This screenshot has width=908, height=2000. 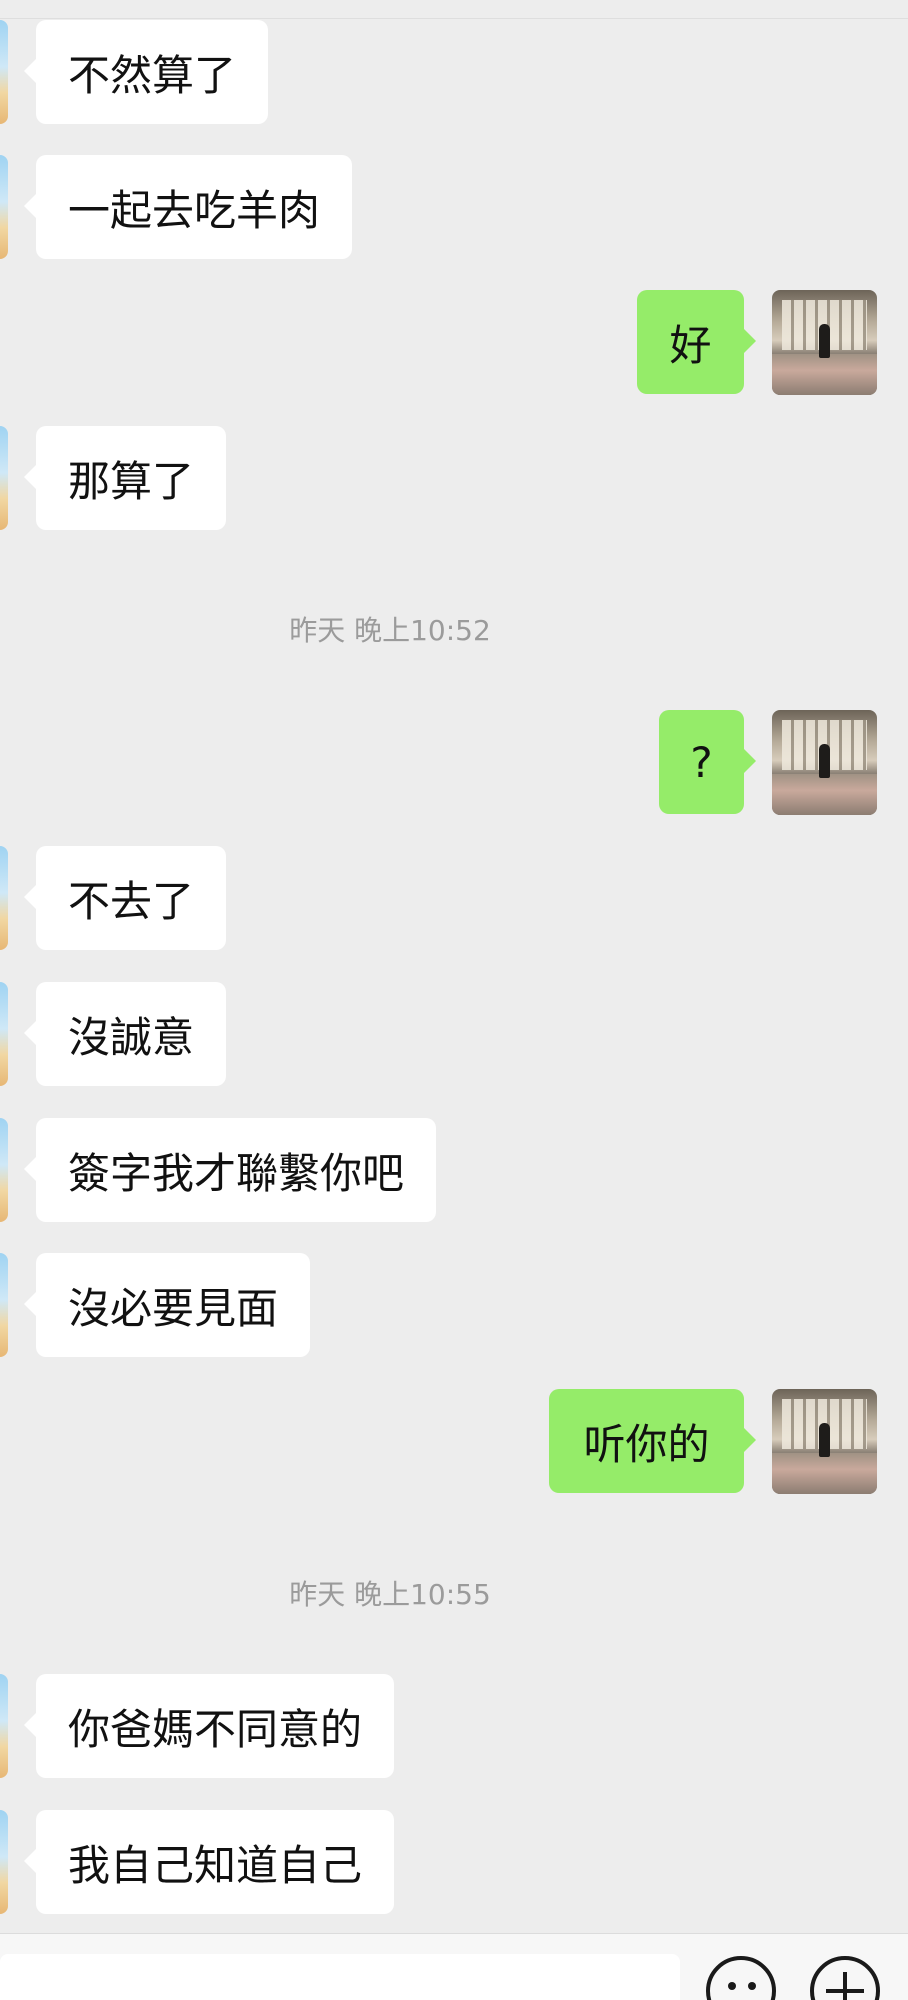 What do you see at coordinates (167, 1305) in the screenshot?
I see `incoming-message-bubble: 沒必要見面` at bounding box center [167, 1305].